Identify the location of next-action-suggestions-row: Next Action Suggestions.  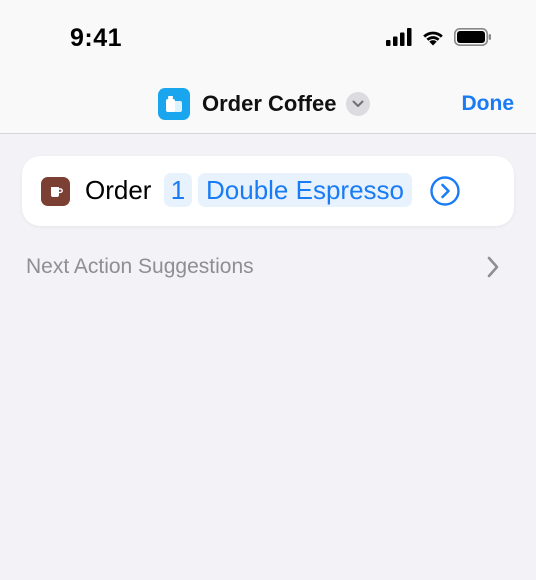
(263, 267).